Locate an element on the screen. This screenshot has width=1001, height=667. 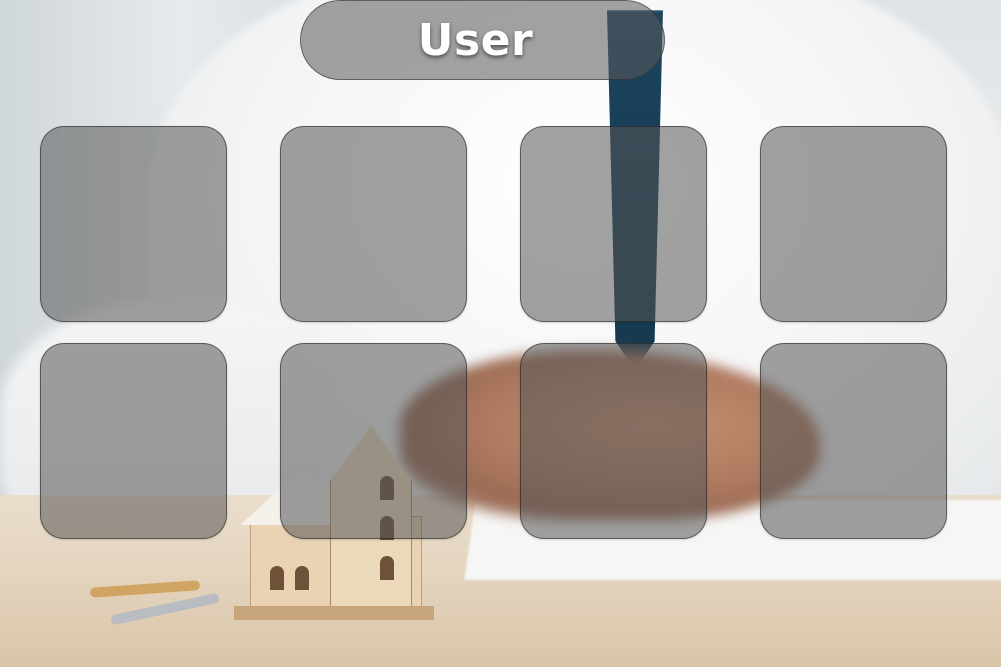
title-banner: User is located at coordinates (482, 40).